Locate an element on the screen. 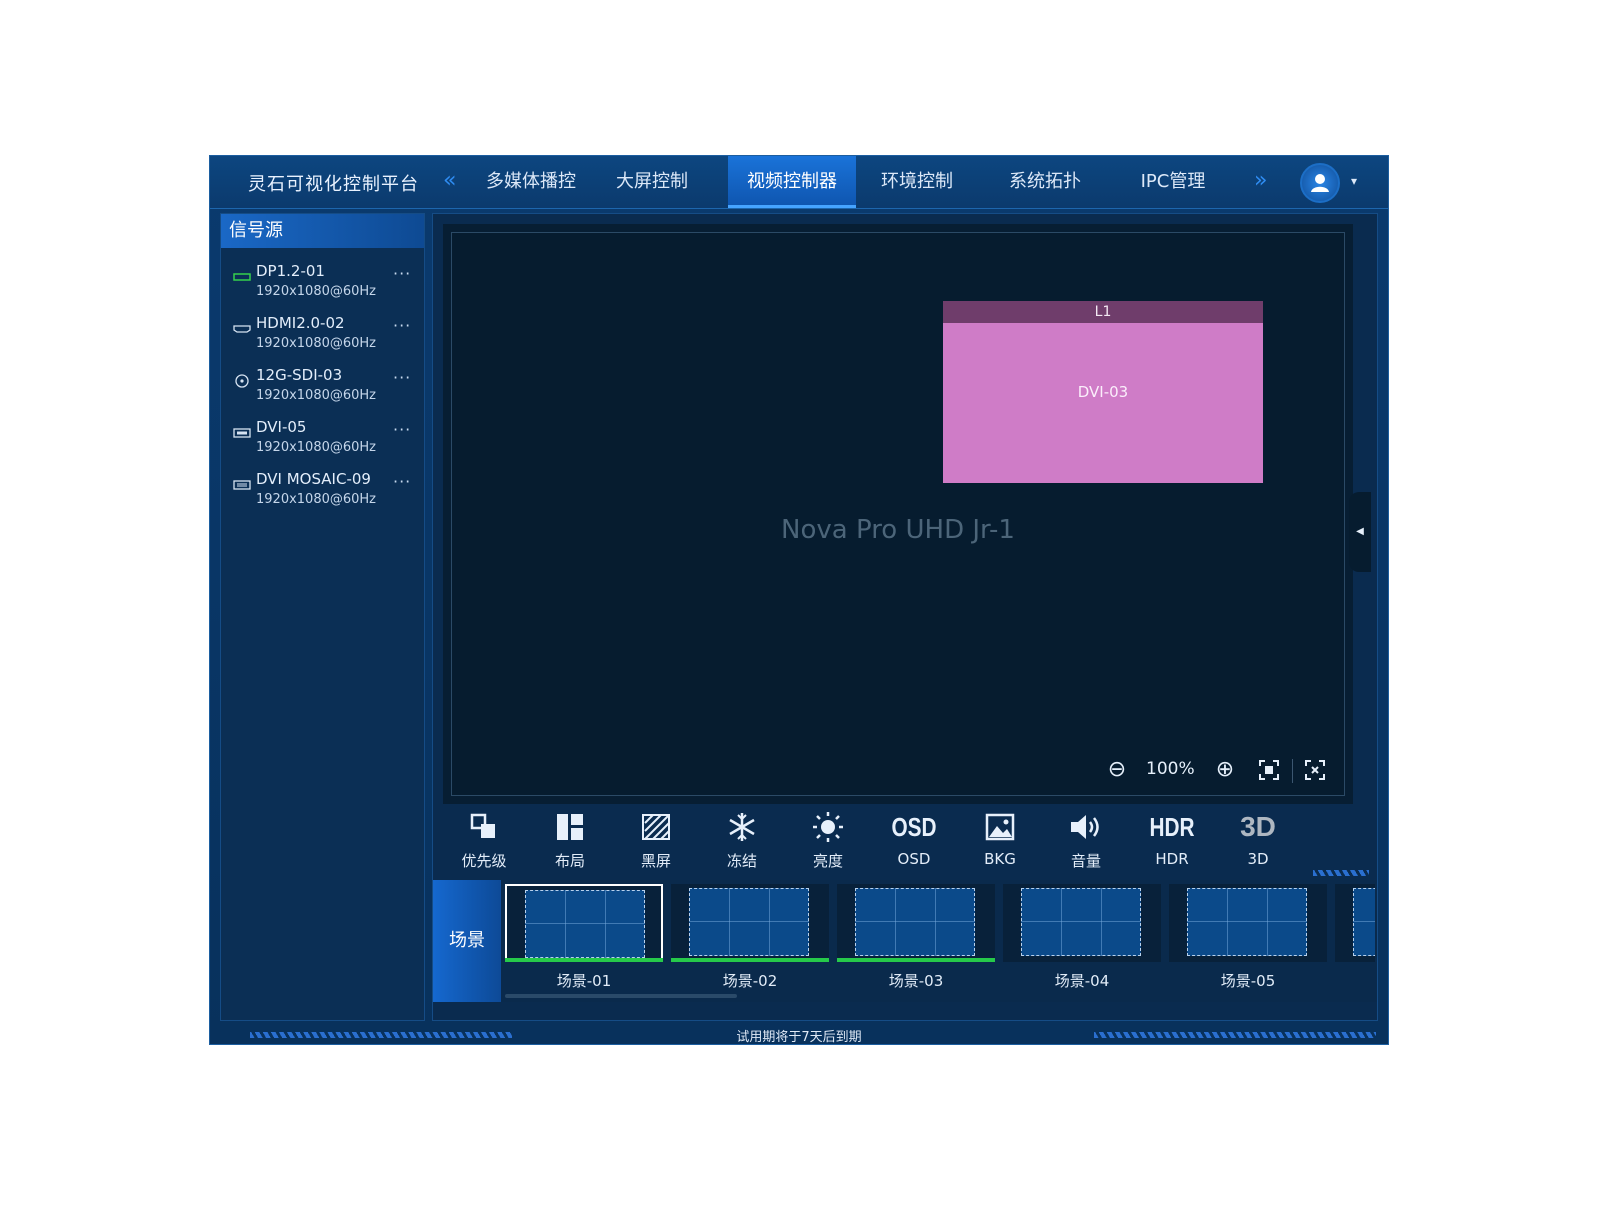  source-name: DP1.2-01 is located at coordinates (290, 271).